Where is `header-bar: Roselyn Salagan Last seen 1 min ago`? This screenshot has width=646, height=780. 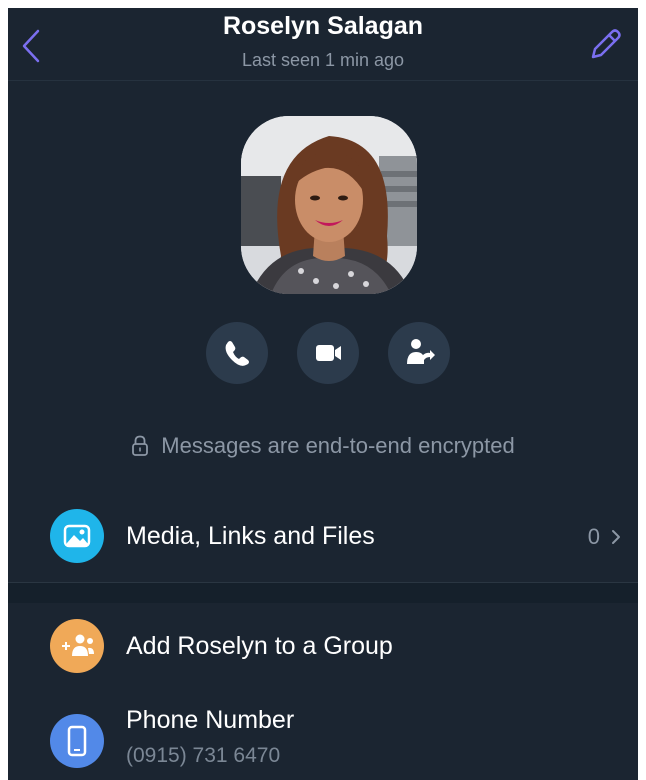
header-bar: Roselyn Salagan Last seen 1 min ago is located at coordinates (323, 44).